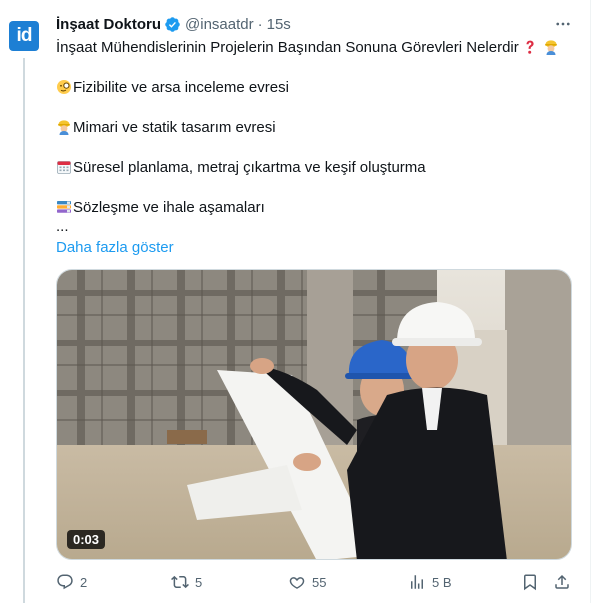 The width and height of the screenshot is (599, 603). I want to click on heart-icon, so click(297, 583).